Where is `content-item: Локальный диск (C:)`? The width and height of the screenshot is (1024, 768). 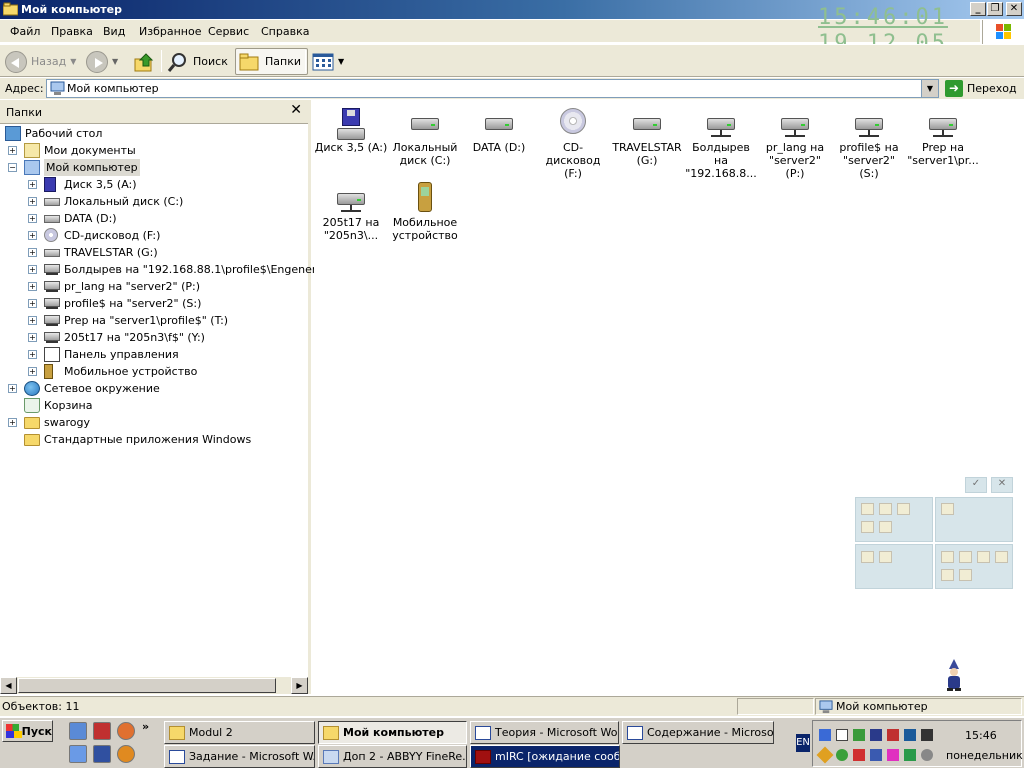
content-item: Локальный диск (C:) is located at coordinates (425, 136).